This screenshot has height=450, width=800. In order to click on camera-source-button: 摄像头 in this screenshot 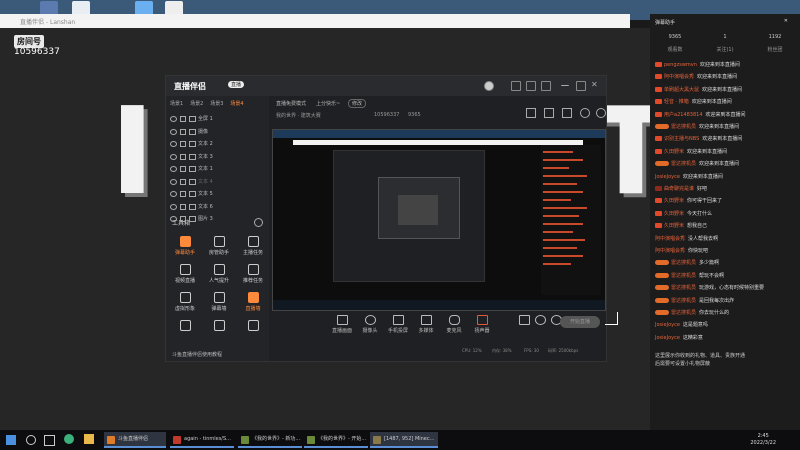, I will do `click(370, 323)`.